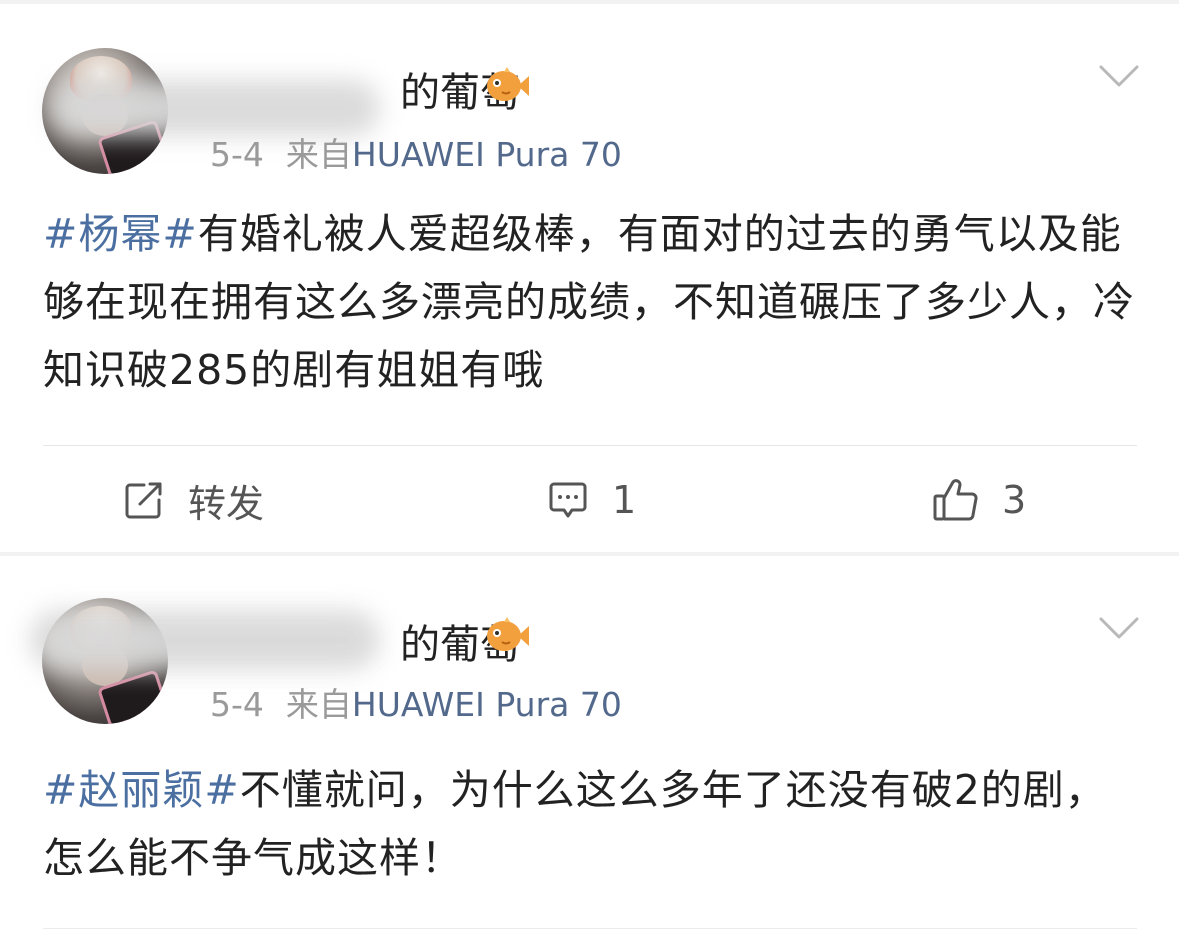  What do you see at coordinates (568, 500) in the screenshot?
I see `comment-icon` at bounding box center [568, 500].